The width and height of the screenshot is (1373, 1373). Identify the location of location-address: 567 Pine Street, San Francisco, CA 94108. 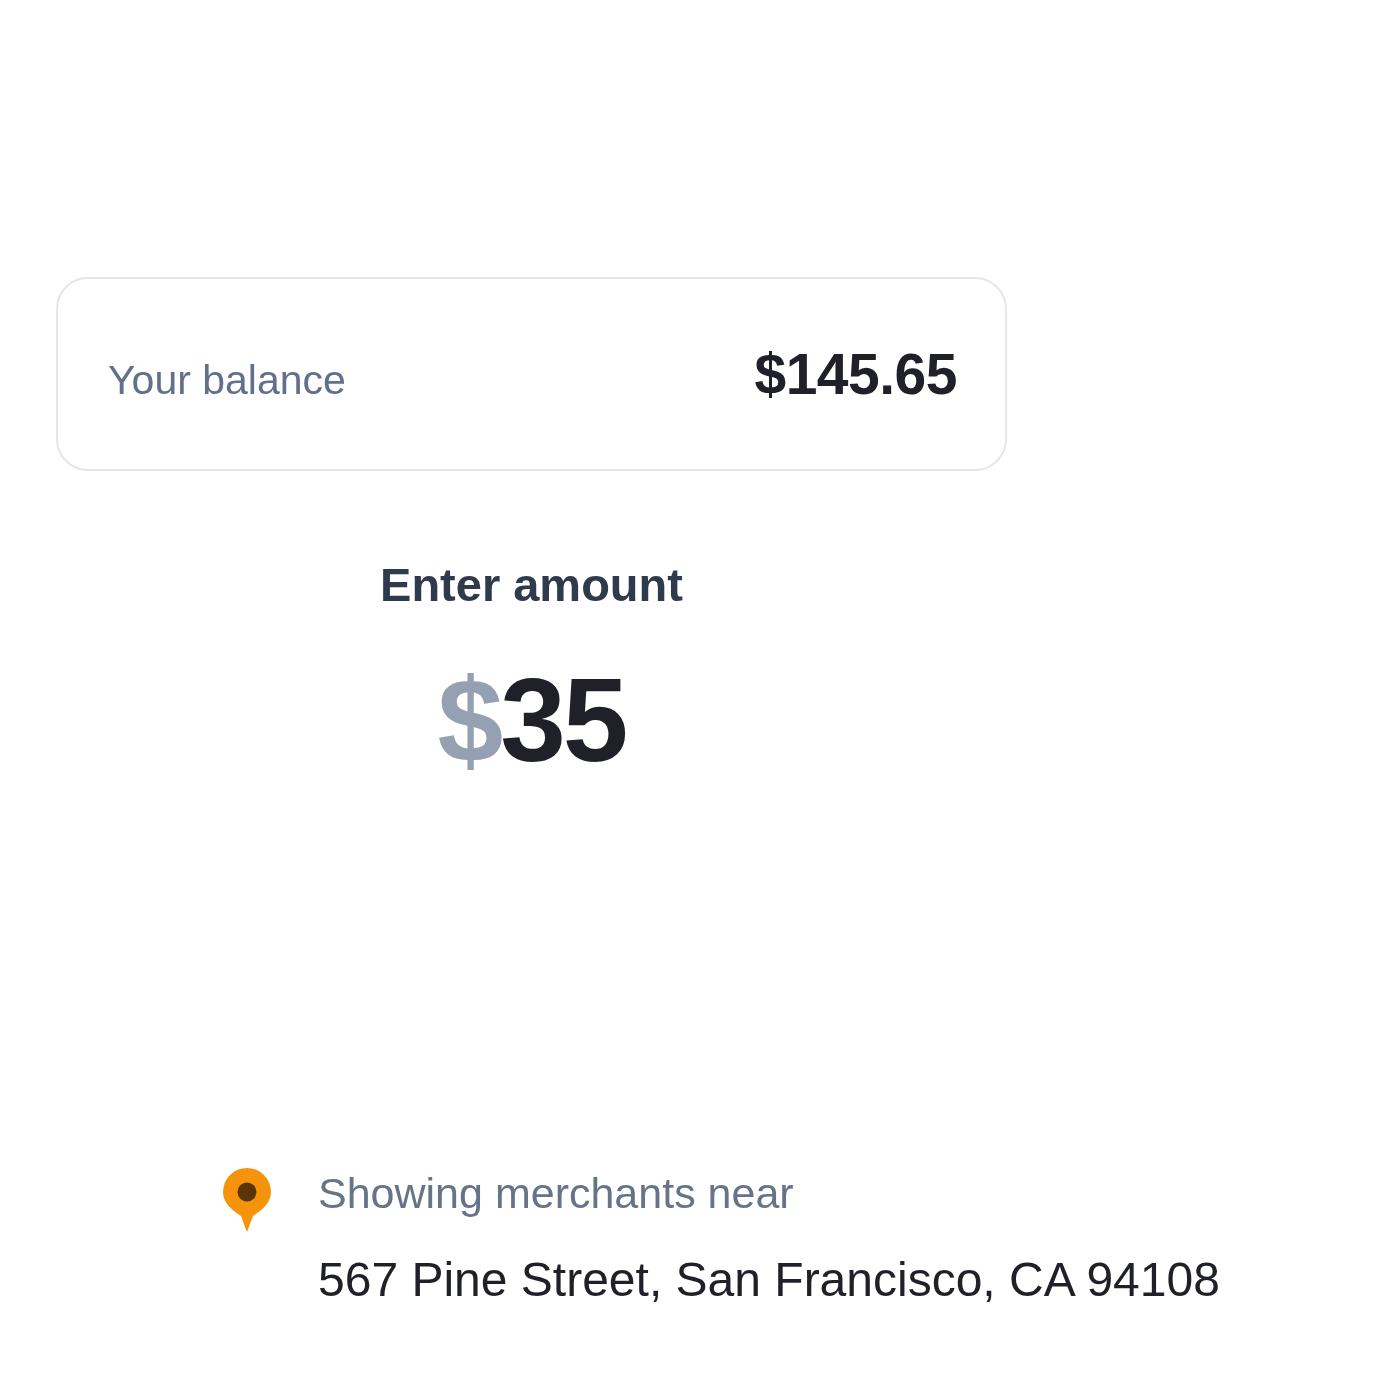
(769, 1280).